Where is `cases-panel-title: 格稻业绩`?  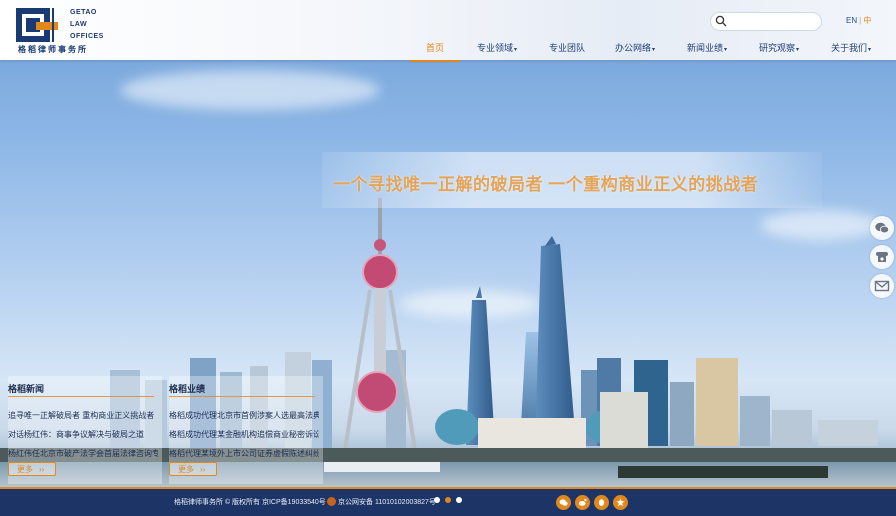 cases-panel-title: 格稻业绩 is located at coordinates (187, 389).